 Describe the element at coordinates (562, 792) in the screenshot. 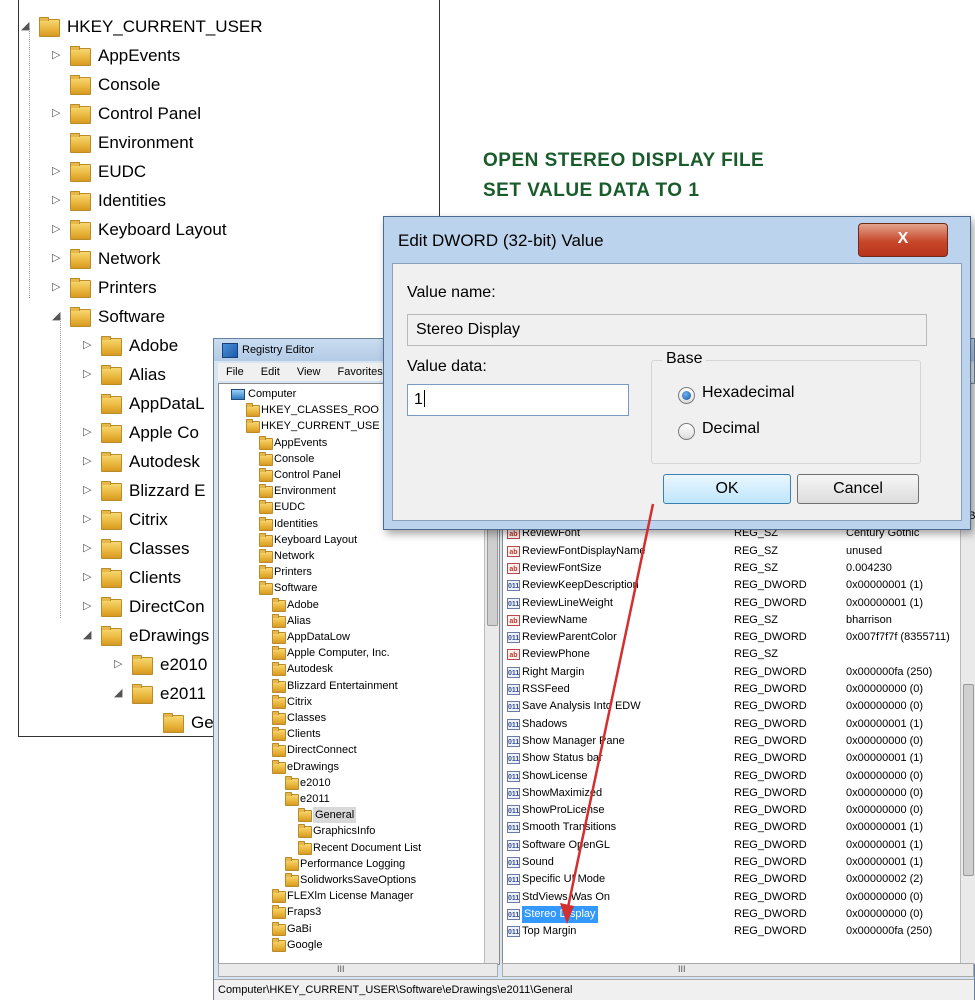

I see `value-name: ShowMaximized` at that location.